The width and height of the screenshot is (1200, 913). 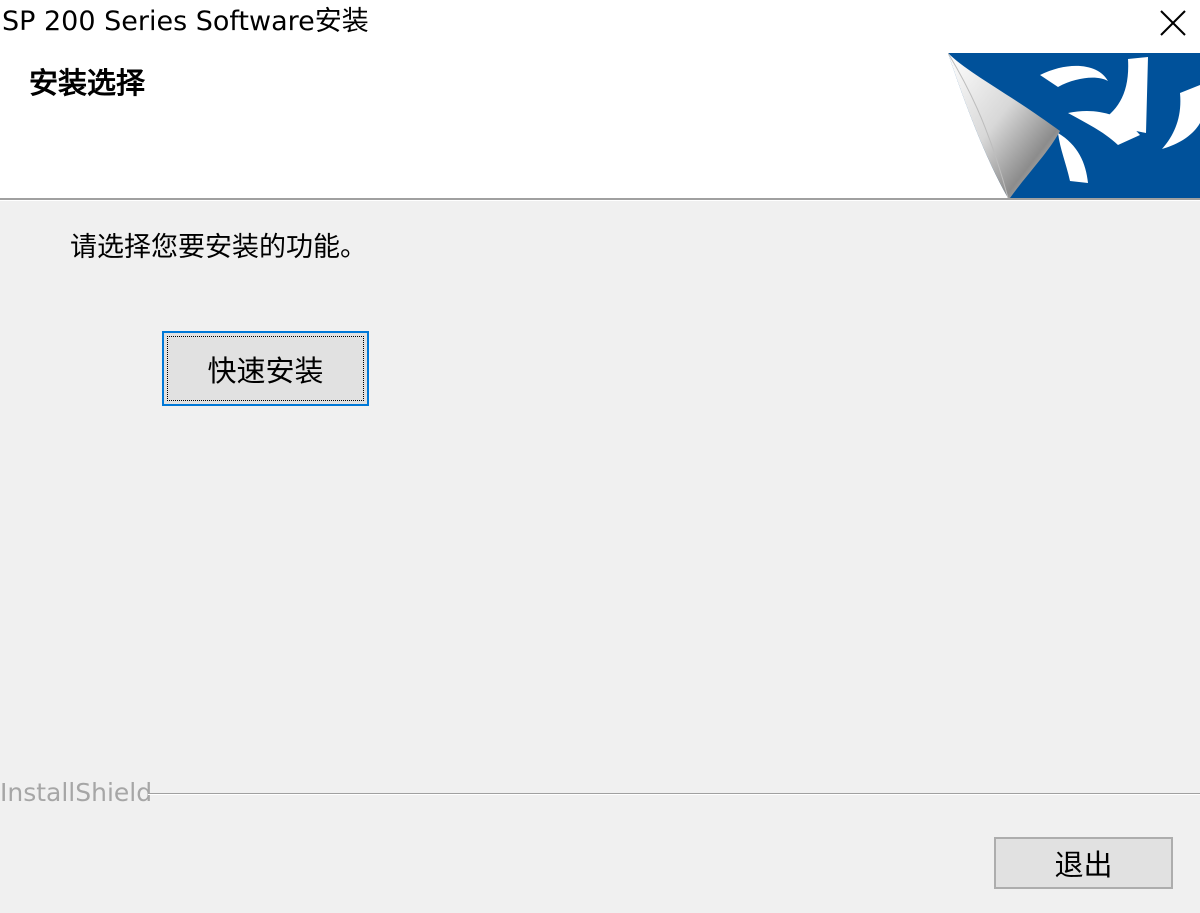 What do you see at coordinates (76, 792) in the screenshot?
I see `installshield-brand-label: InstallShield` at bounding box center [76, 792].